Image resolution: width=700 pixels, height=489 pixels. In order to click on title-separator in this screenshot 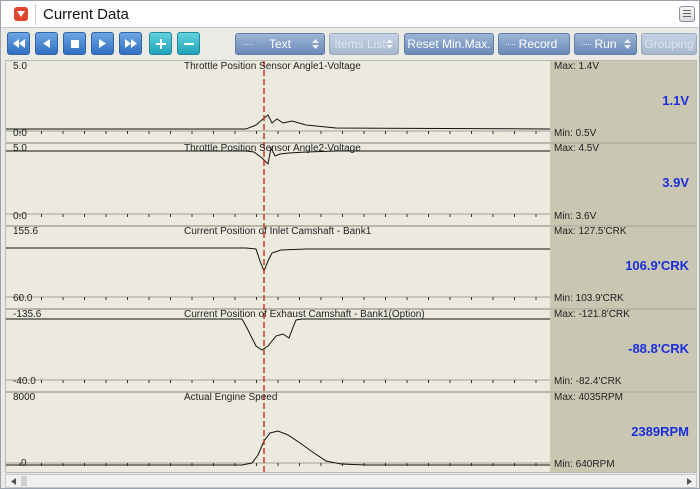, I will do `click(35, 14)`.